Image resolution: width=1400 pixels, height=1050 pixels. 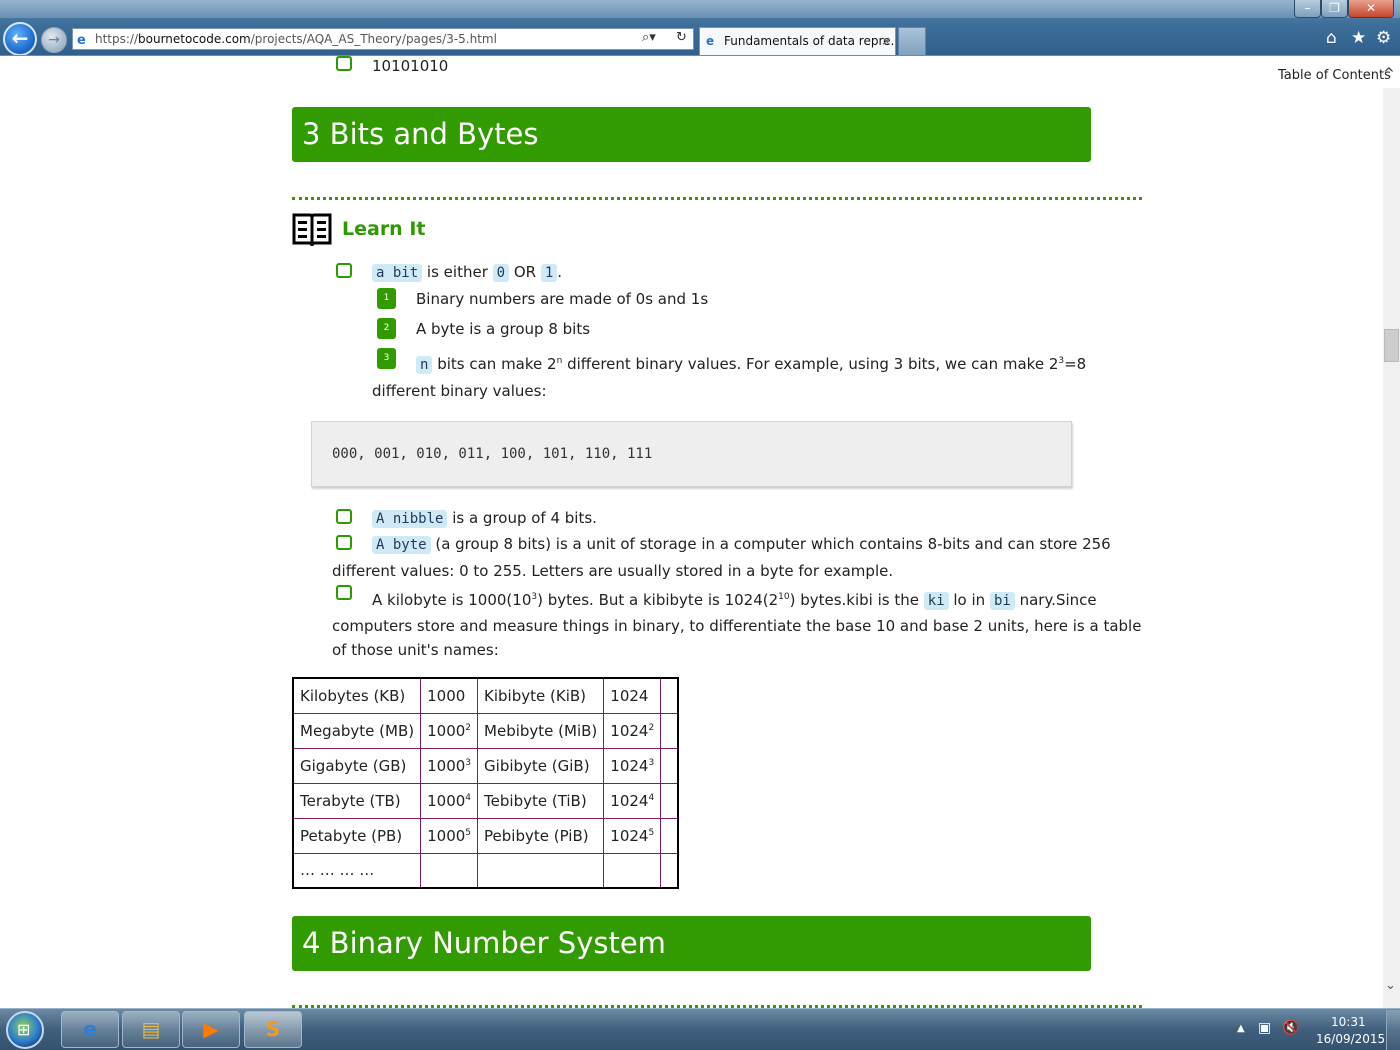 I want to click on home-icon: ⌂, so click(x=1331, y=38).